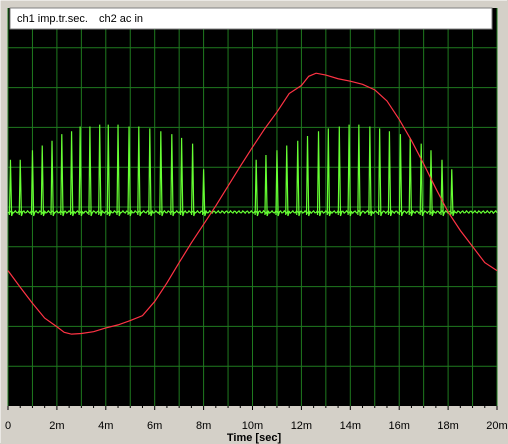  I want to click on x-tick-label: 10m, so click(252, 426).